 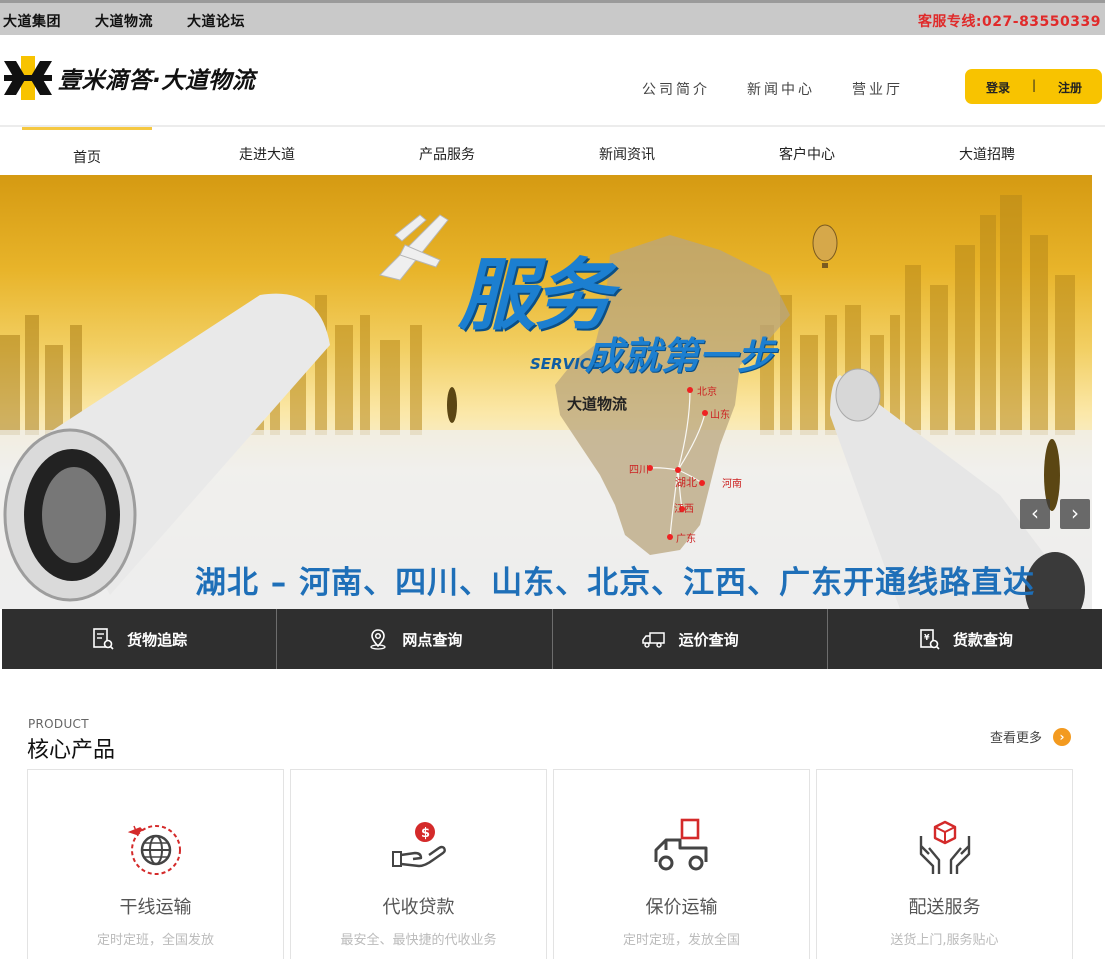 I want to click on nav-news: 新闻资讯, so click(x=627, y=151).